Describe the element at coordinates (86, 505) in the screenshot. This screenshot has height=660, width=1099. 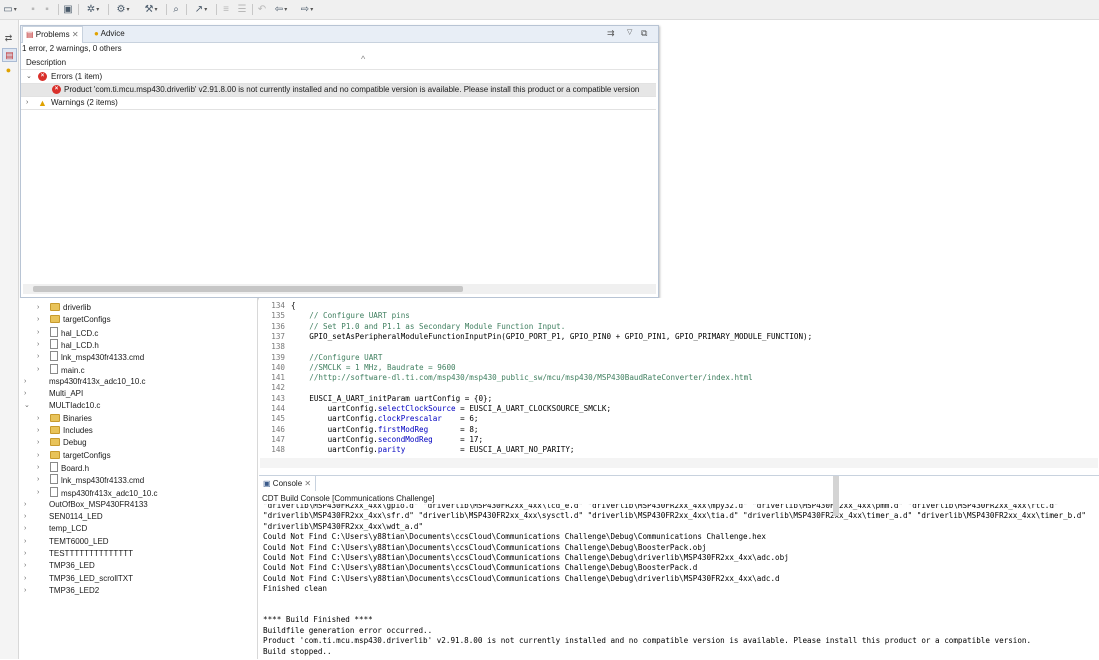
I see `tree-item: › OutOfBox_MSP430FR4133` at that location.